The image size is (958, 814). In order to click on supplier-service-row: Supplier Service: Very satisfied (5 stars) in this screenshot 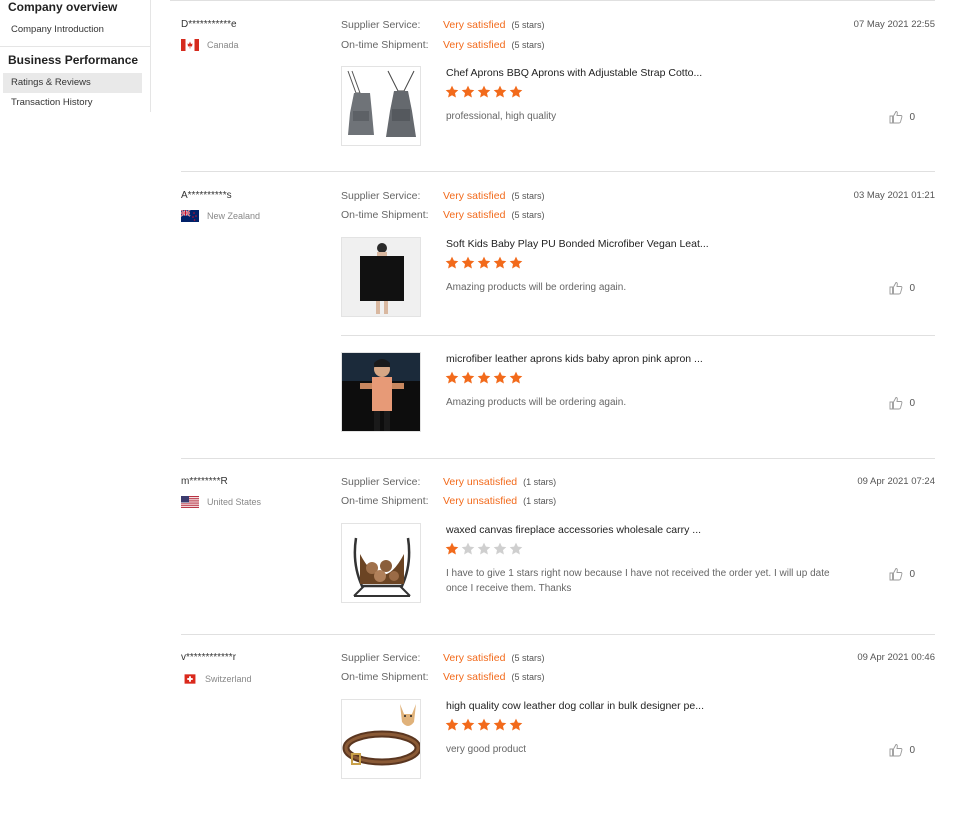, I will do `click(442, 658)`.